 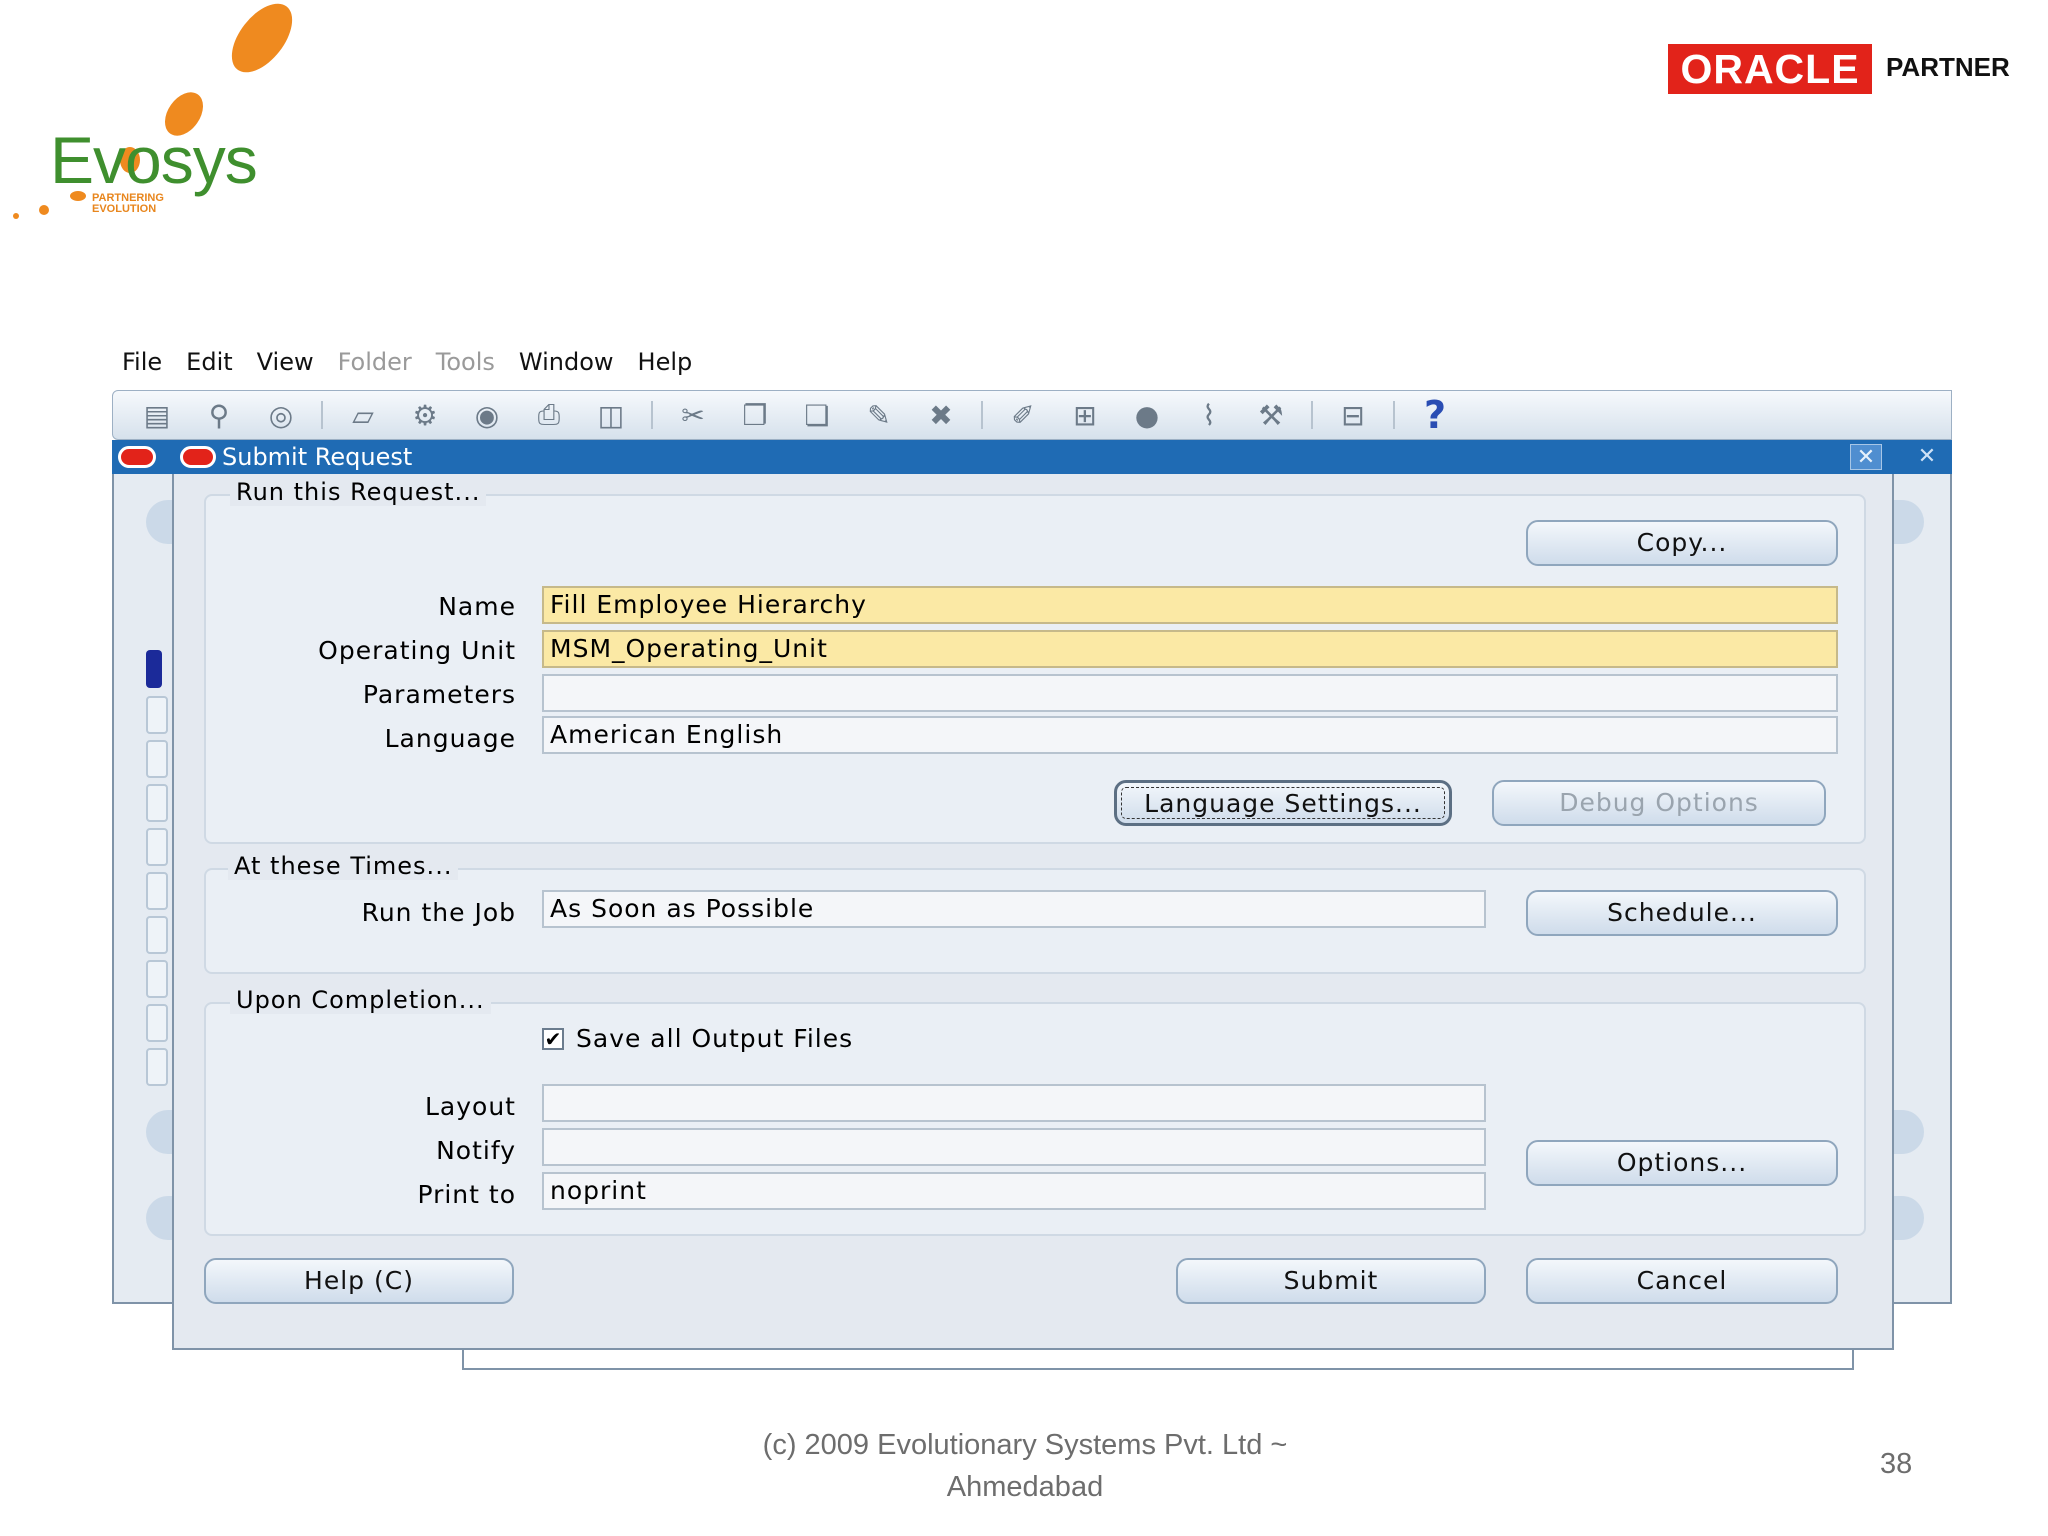 I want to click on attachments-icon: ⌇, so click(x=1209, y=415).